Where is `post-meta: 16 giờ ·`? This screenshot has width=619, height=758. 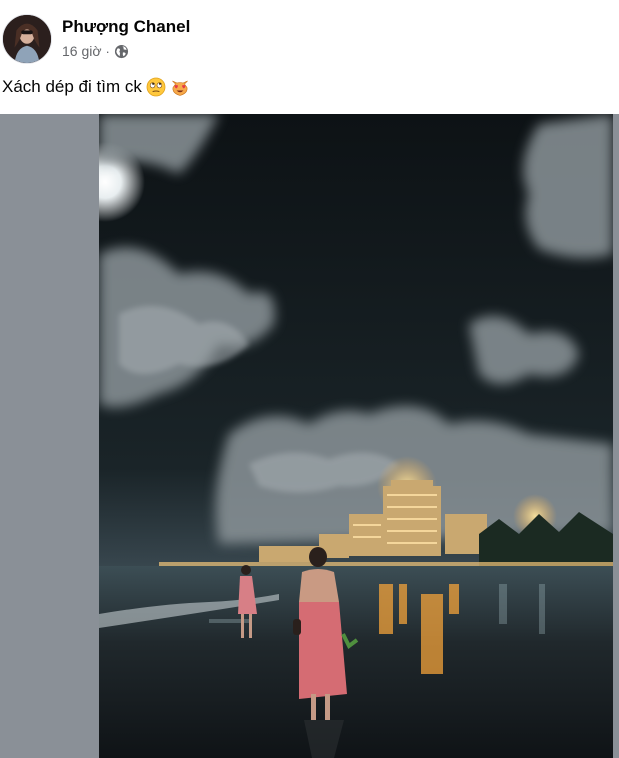
post-meta: 16 giờ · is located at coordinates (95, 51).